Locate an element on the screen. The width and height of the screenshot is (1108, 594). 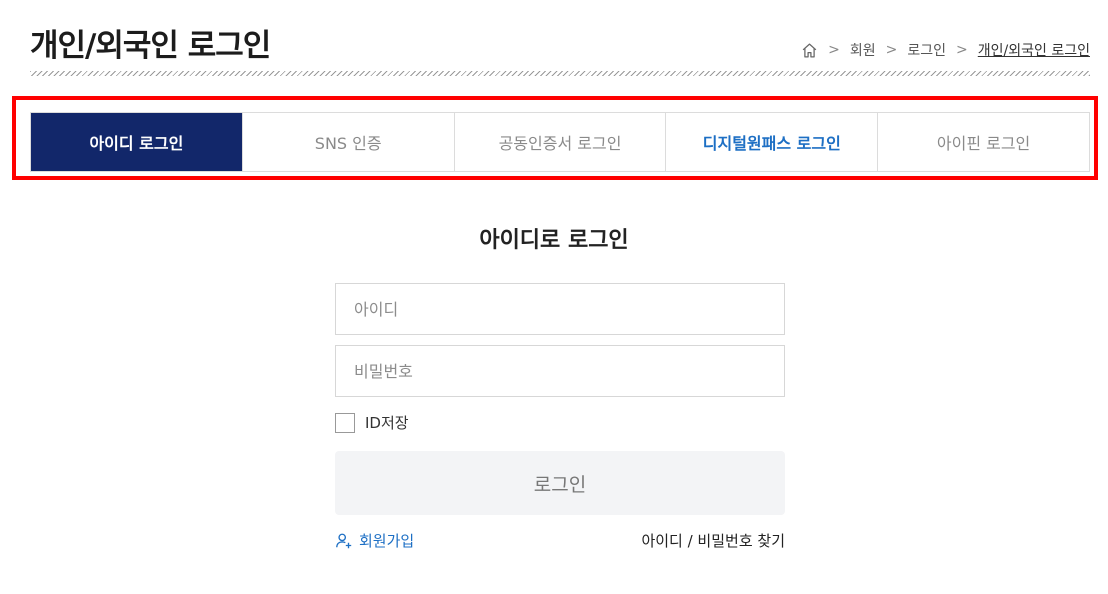
breadcrumb-item-current: 개인/외국인 로그인 is located at coordinates (1034, 50).